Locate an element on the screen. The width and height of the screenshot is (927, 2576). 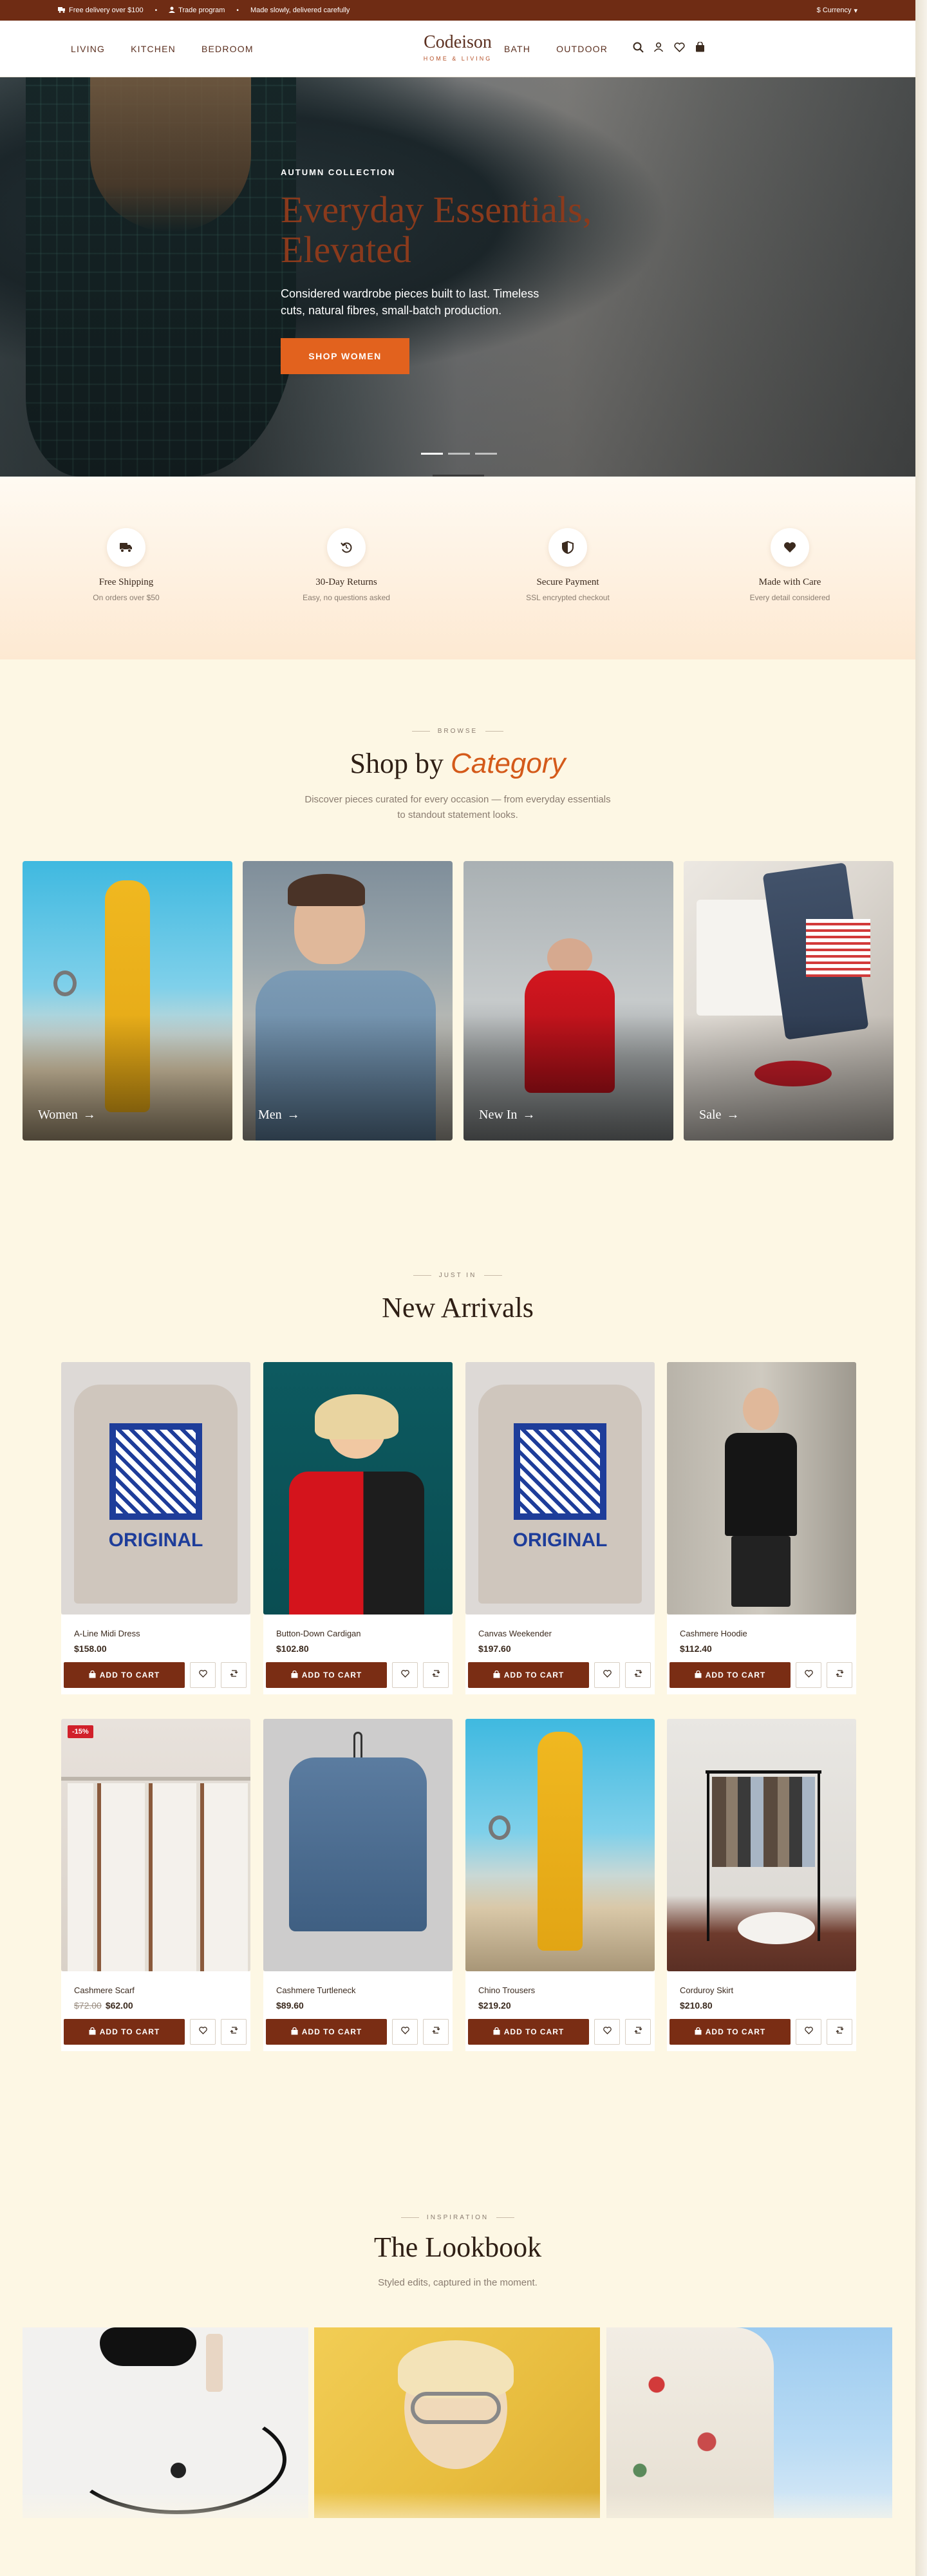
heart-outline-icon is located at coordinates (202, 1675).